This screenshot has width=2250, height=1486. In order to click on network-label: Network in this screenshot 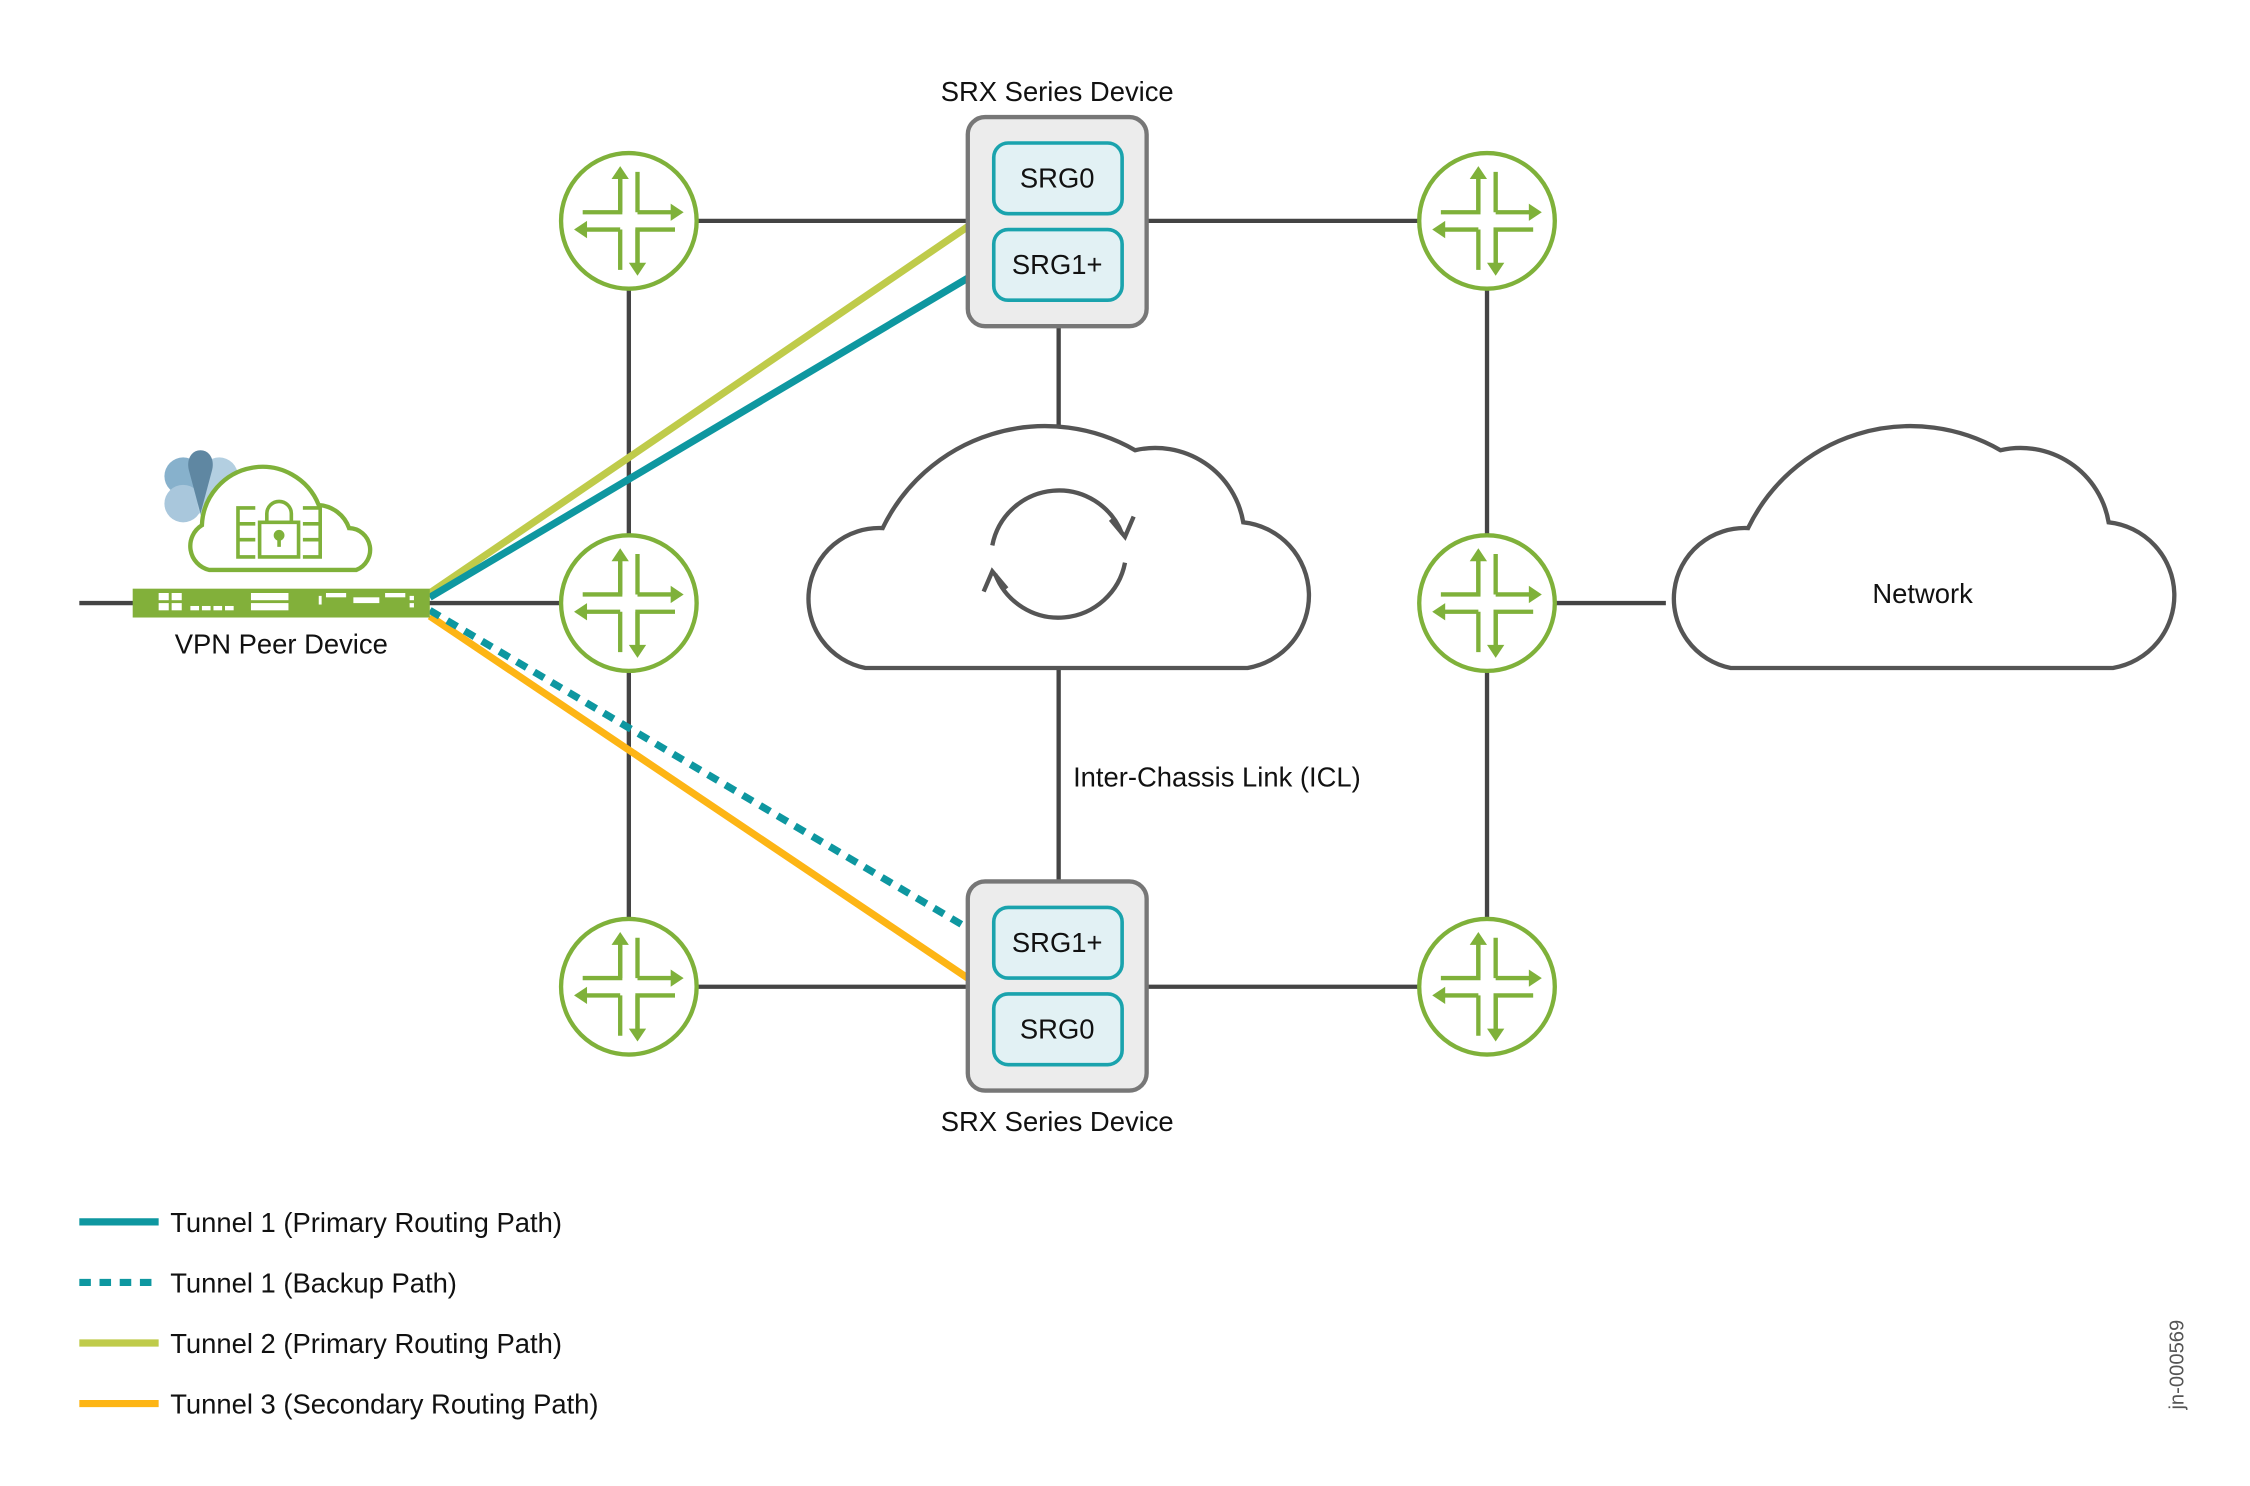, I will do `click(1922, 593)`.